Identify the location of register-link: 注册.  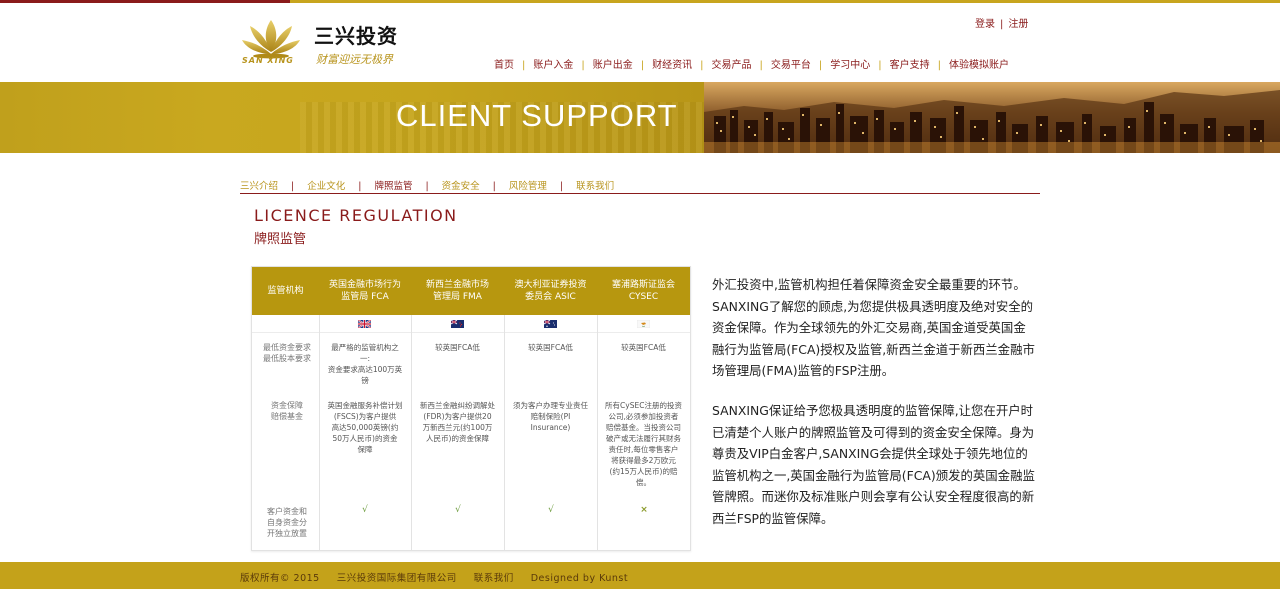
(1018, 22).